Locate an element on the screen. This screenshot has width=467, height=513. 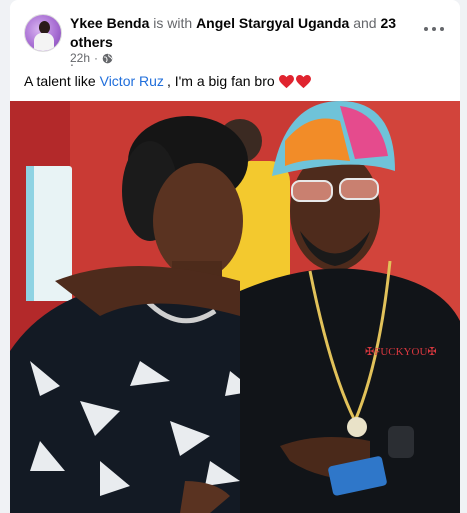
svg-text: ✠FUCKYOU✠ is located at coordinates (401, 352).